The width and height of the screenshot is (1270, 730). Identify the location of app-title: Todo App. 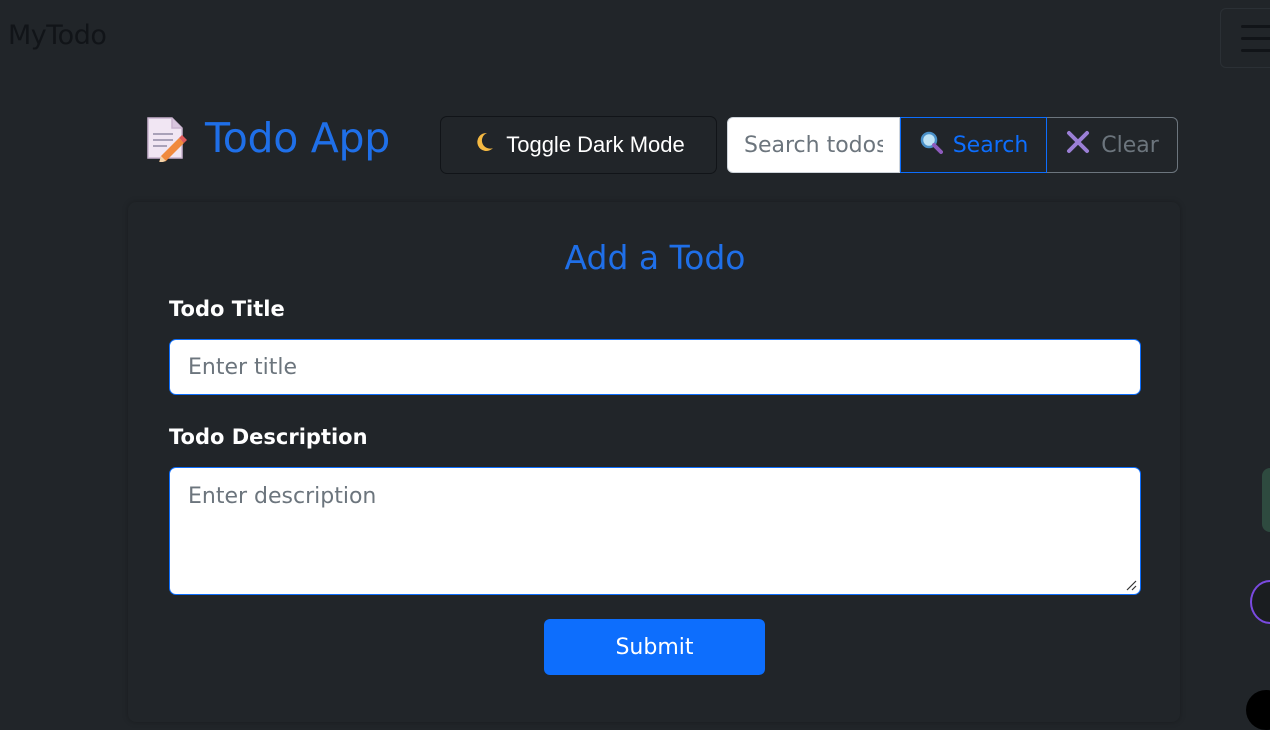
(298, 138).